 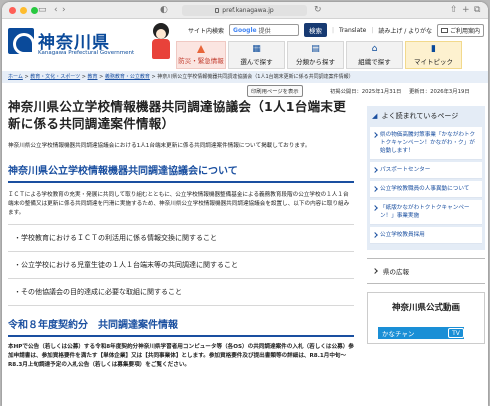 What do you see at coordinates (433, 48) in the screenshot?
I see `bookmark-icon: ▮` at bounding box center [433, 48].